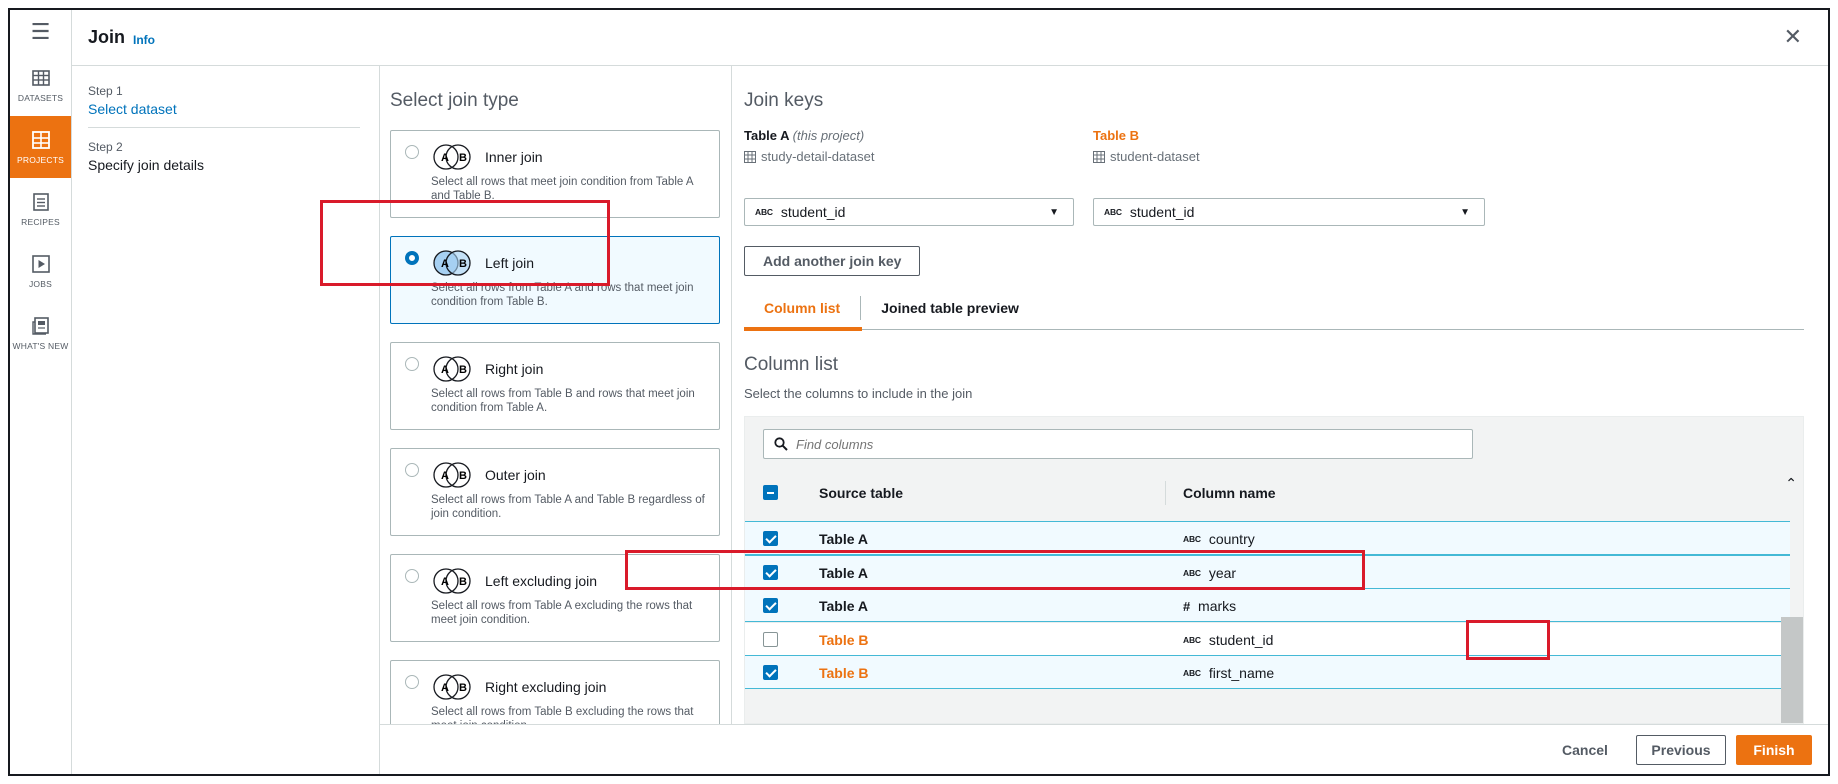 The width and height of the screenshot is (1838, 784). I want to click on table-b-key-select: ABC student_id ▼, so click(1289, 212).